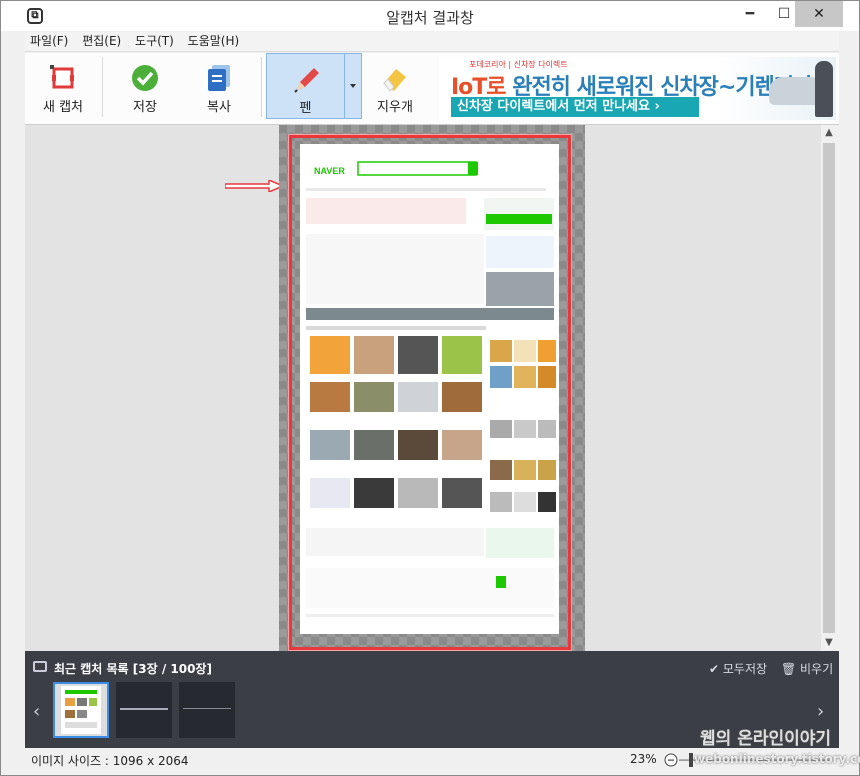  Describe the element at coordinates (777, 759) in the screenshot. I see `watermark-url: webonlinestory.tistory.com` at that location.